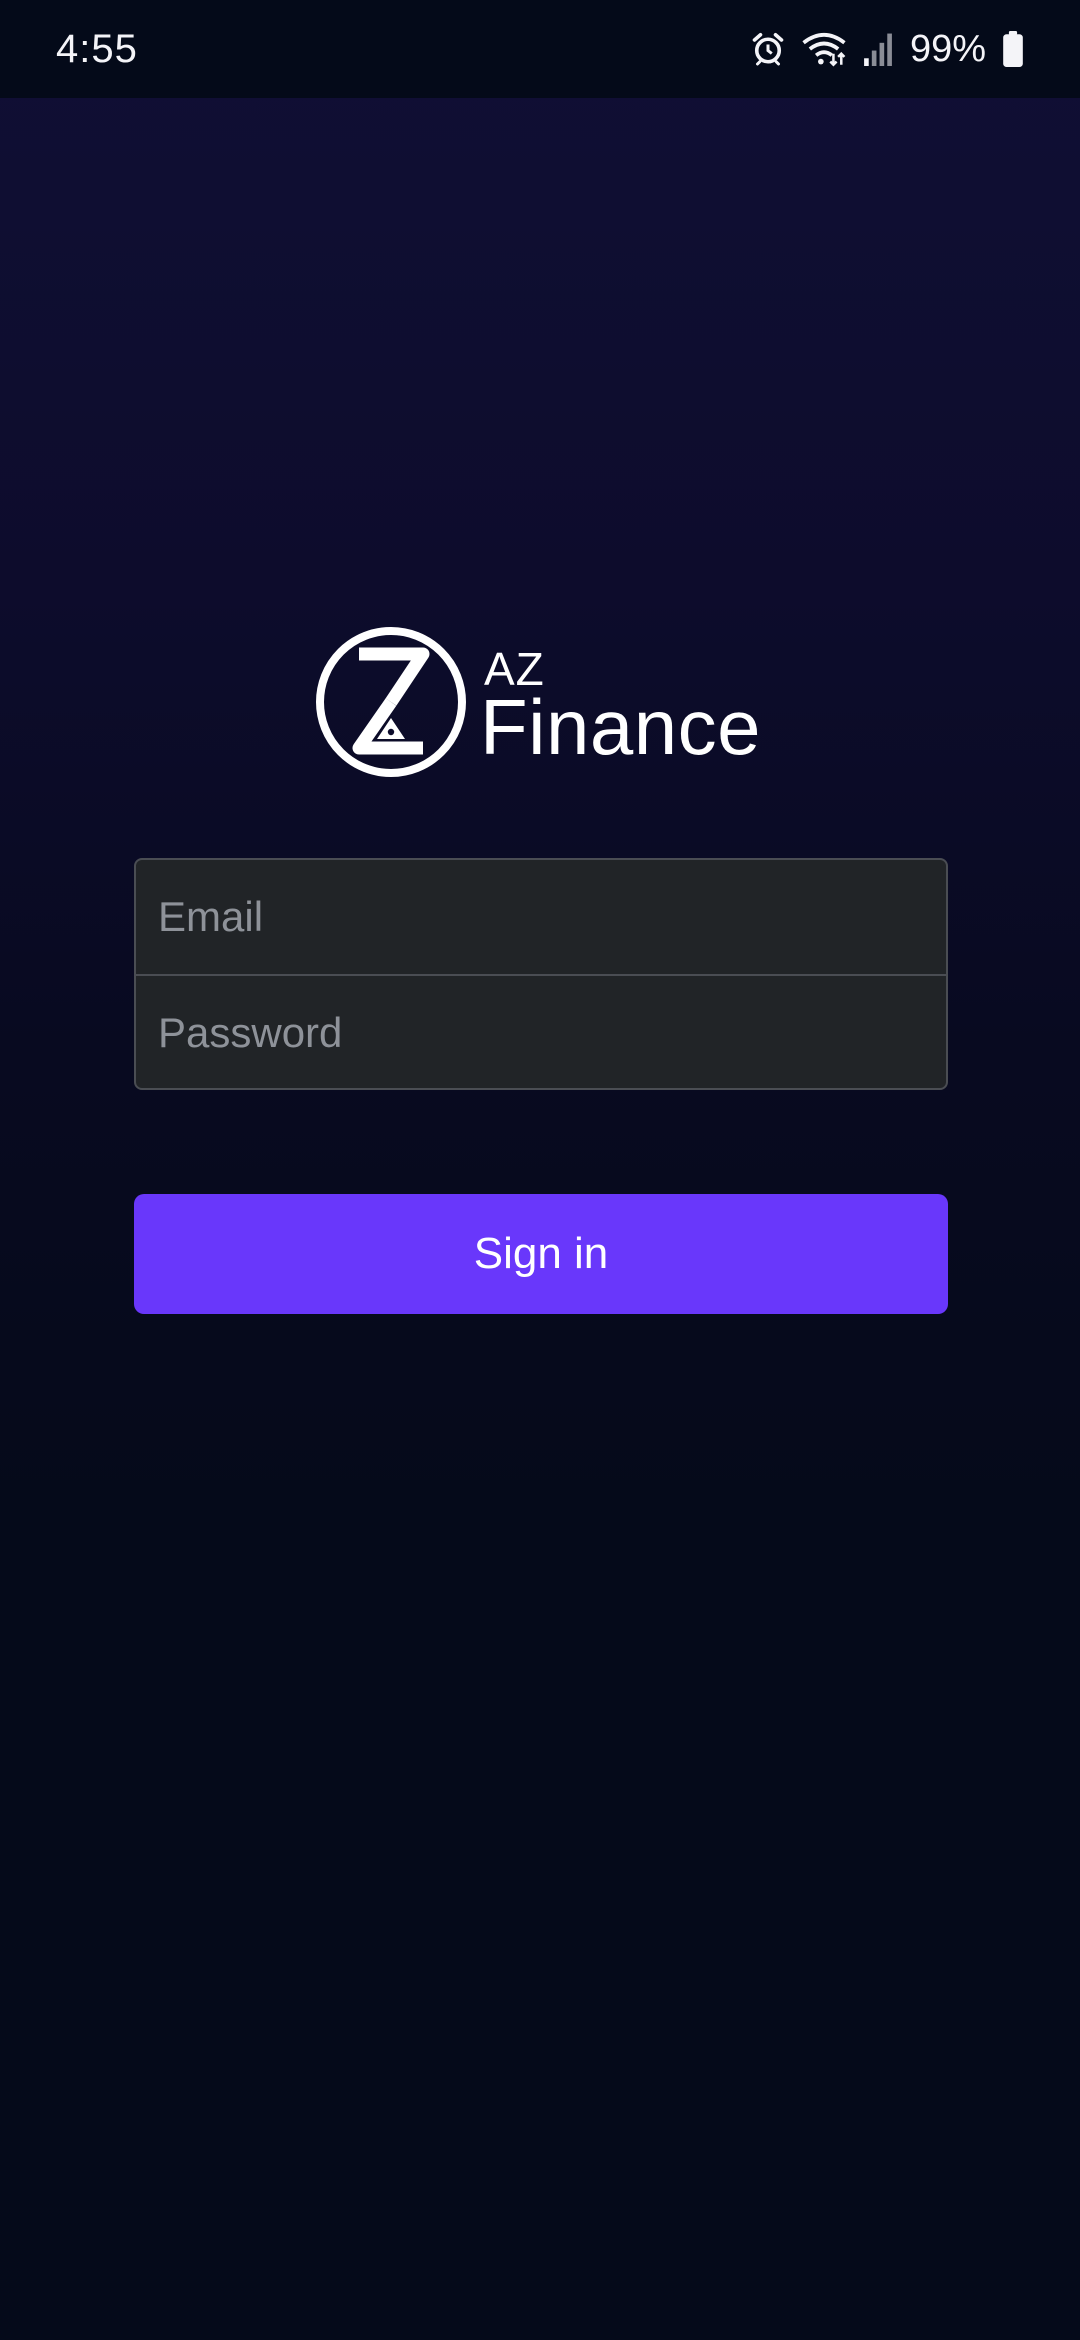  Describe the element at coordinates (878, 49) in the screenshot. I see `signal-icon` at that location.